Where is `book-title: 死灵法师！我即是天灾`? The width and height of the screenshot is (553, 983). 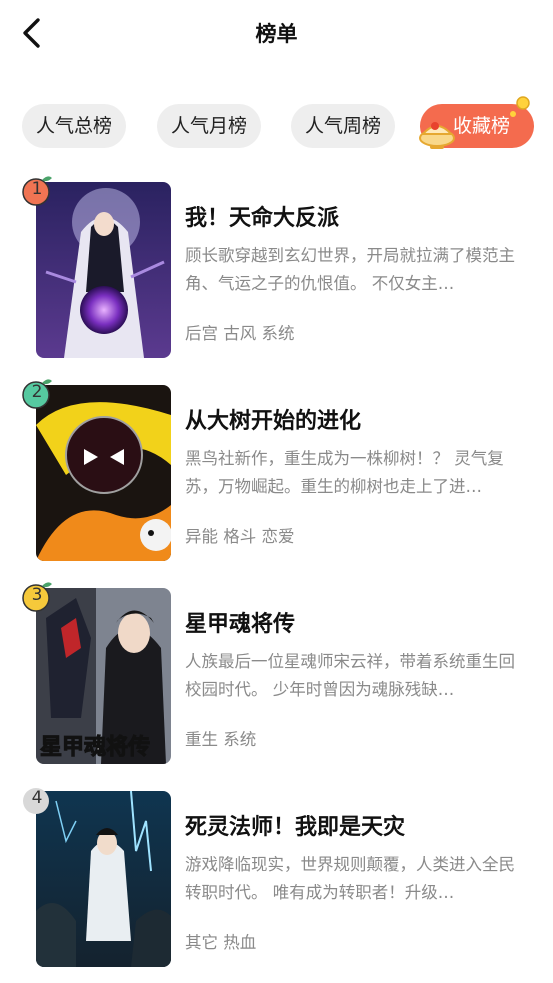
book-title: 死灵法师！我即是天灾 is located at coordinates (295, 825).